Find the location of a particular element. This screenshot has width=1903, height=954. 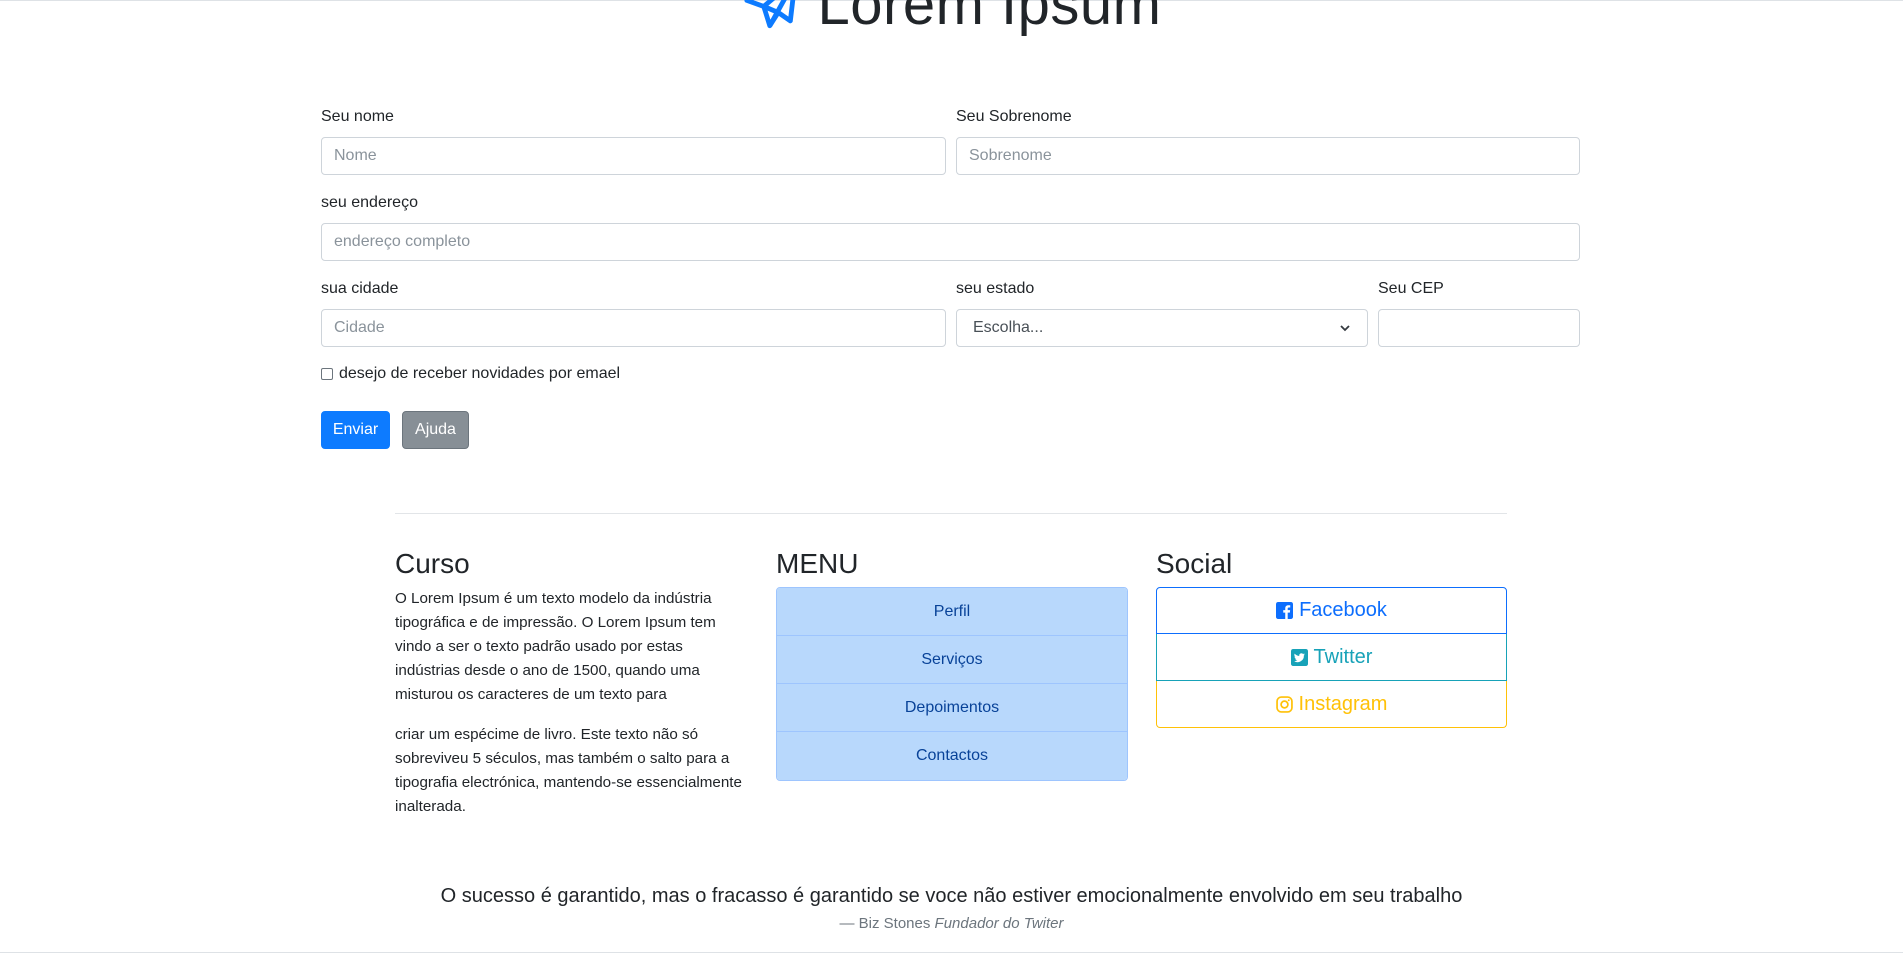

cep-label: Seu CEP is located at coordinates (1411, 288).